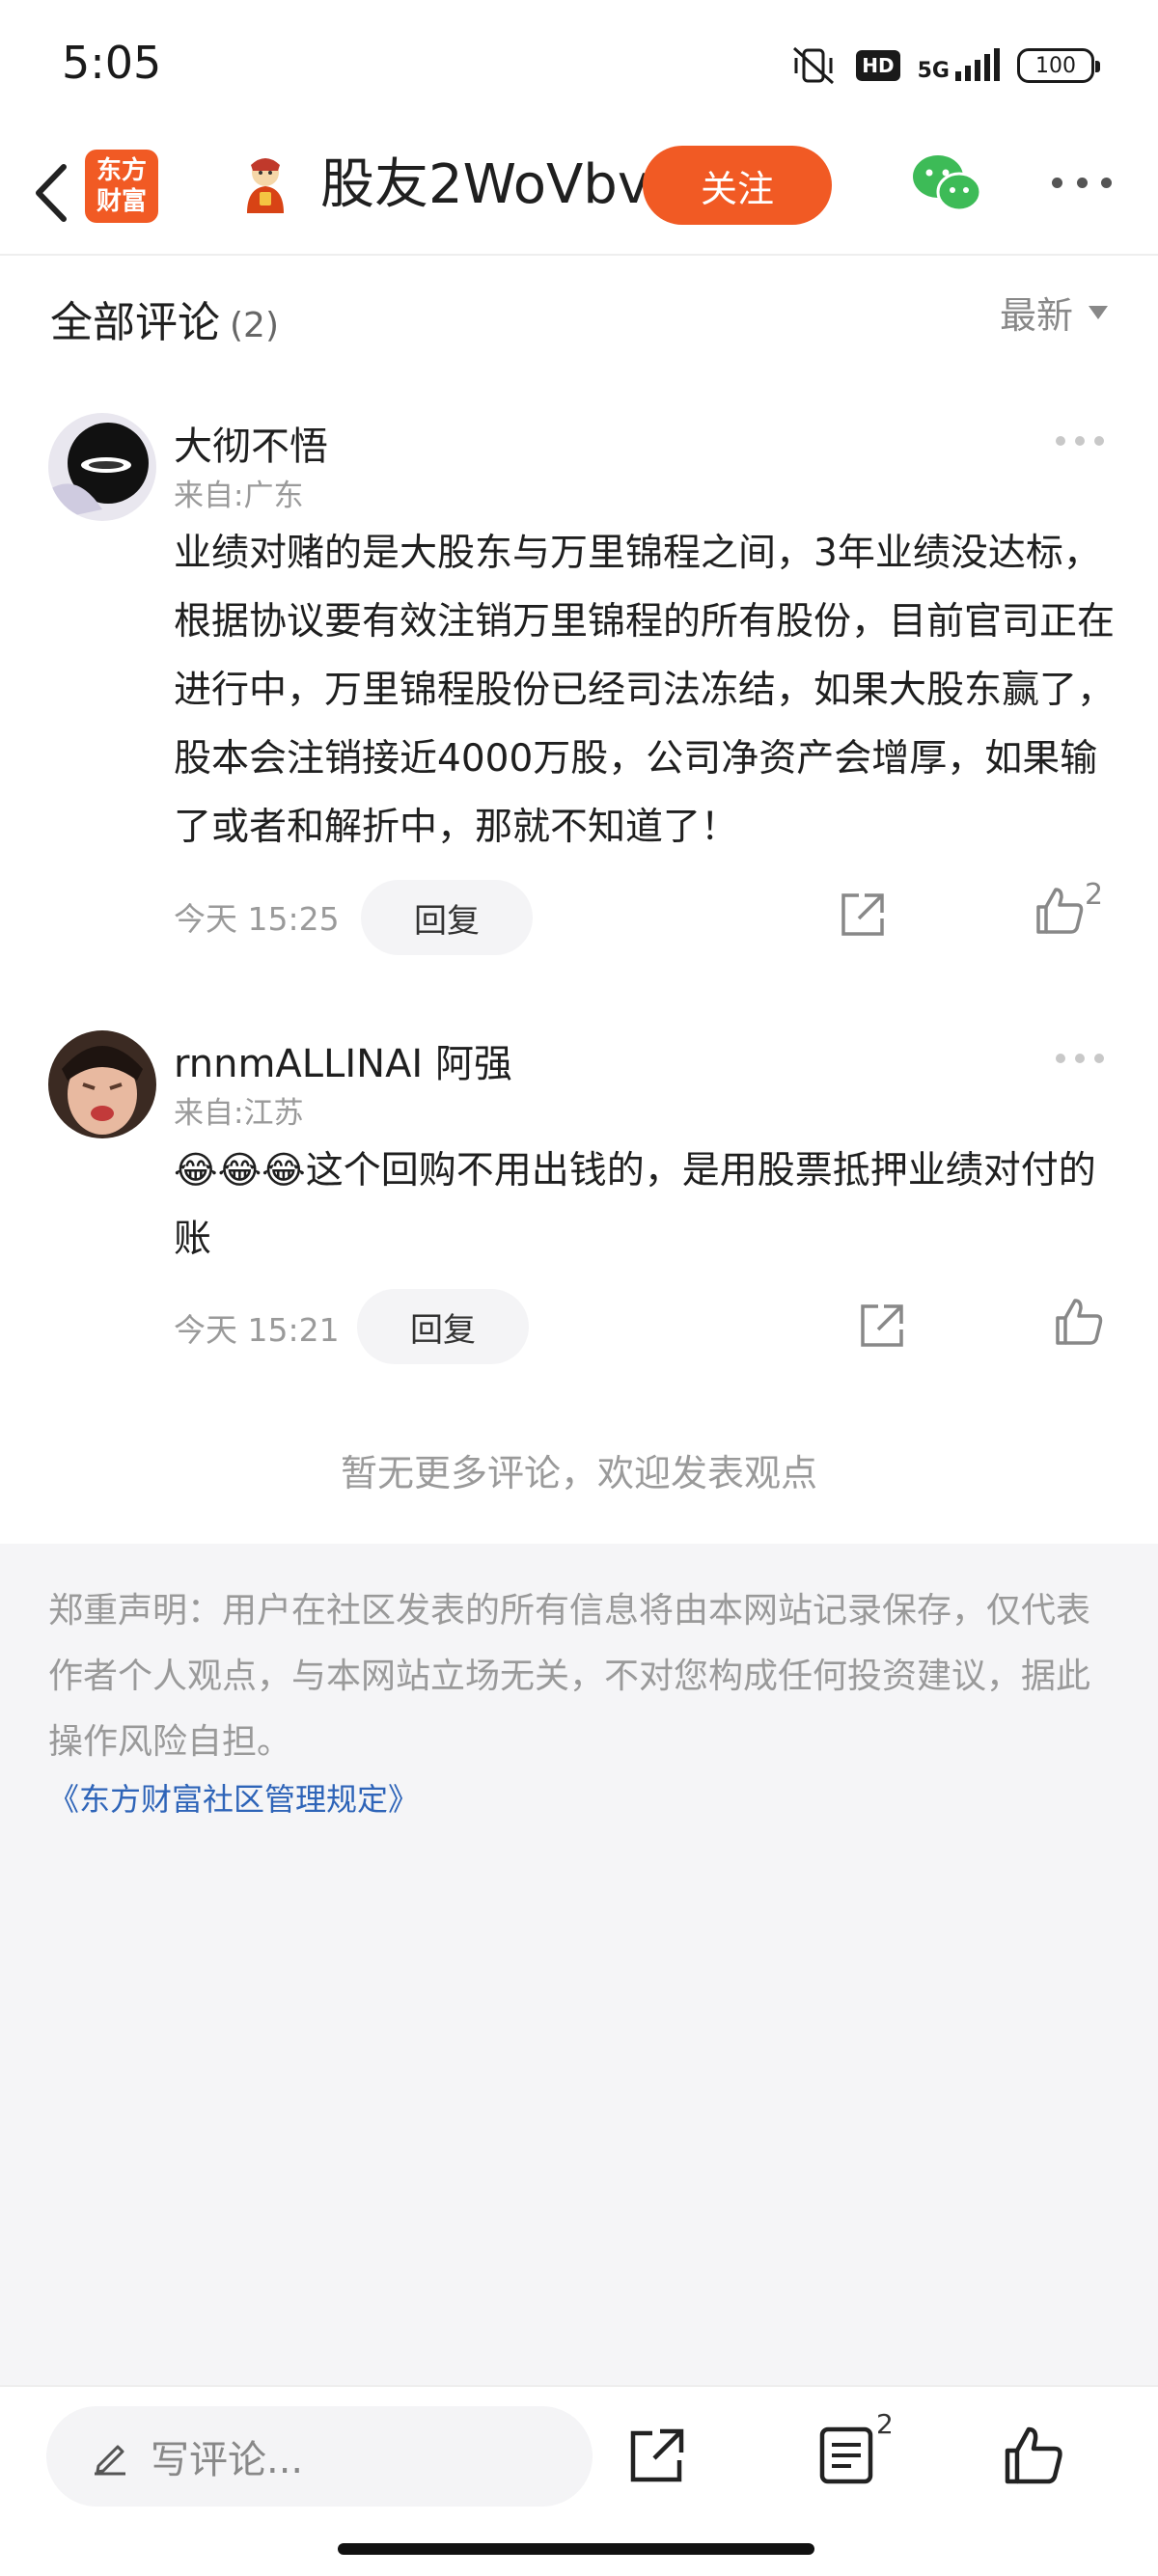 The width and height of the screenshot is (1158, 2576). I want to click on wechat-icon, so click(946, 183).